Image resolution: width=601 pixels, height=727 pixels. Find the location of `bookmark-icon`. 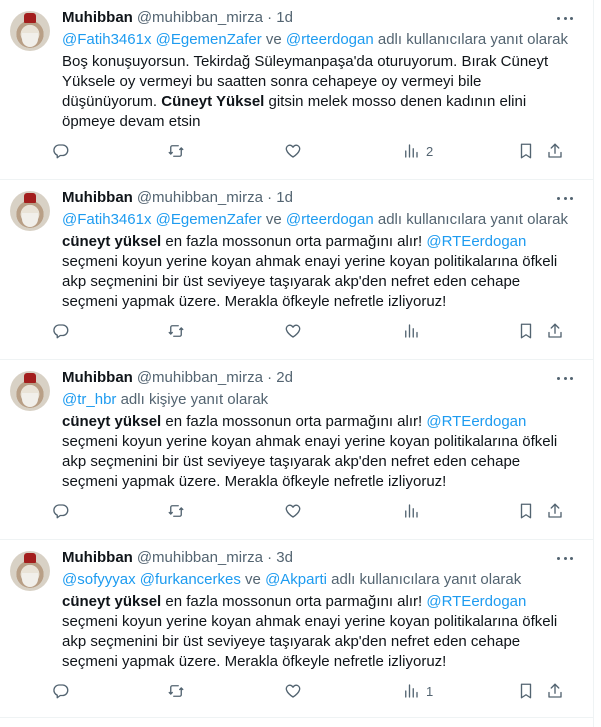

bookmark-icon is located at coordinates (526, 331).